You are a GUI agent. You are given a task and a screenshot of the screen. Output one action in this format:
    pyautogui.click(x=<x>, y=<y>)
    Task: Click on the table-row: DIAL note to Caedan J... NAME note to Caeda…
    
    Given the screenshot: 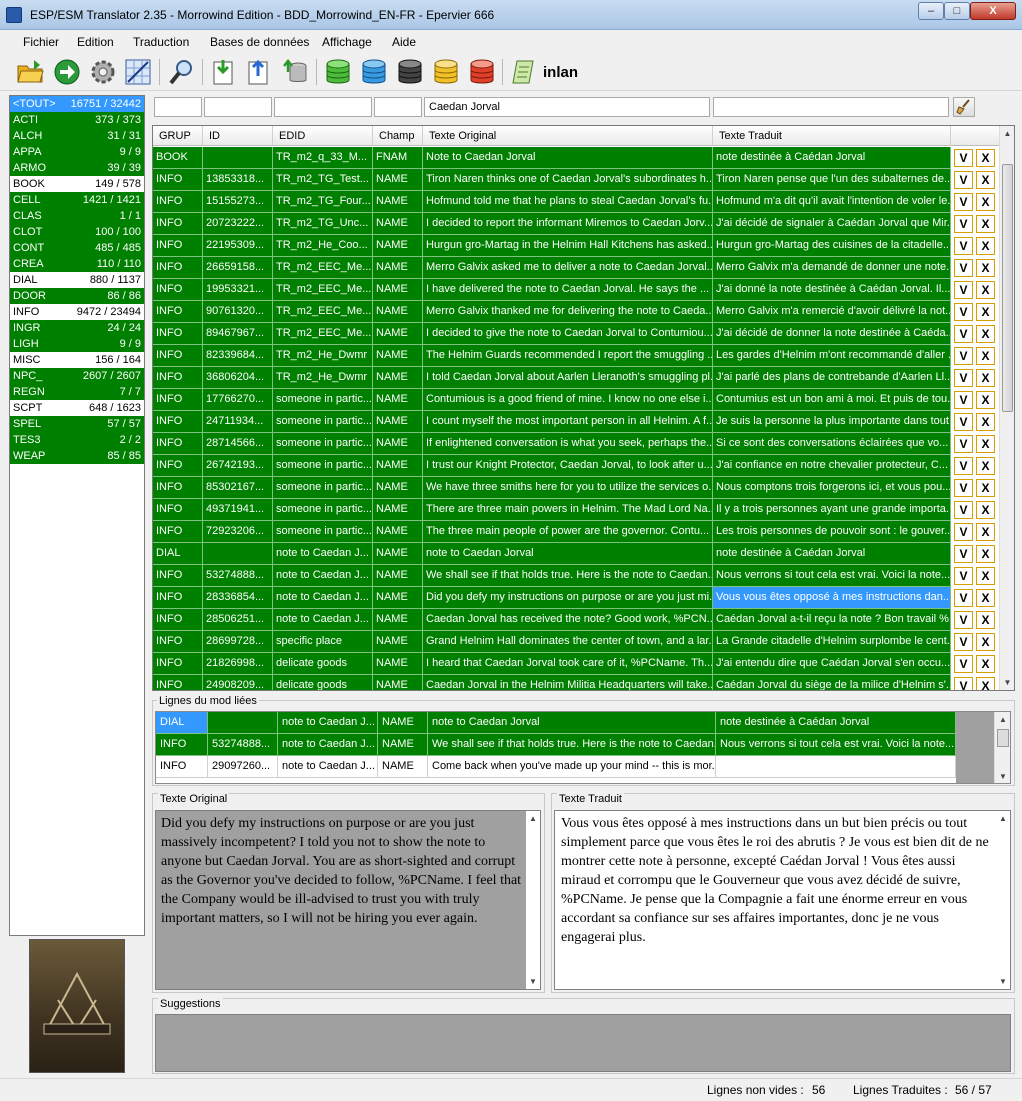 What is the action you would take?
    pyautogui.click(x=576, y=554)
    